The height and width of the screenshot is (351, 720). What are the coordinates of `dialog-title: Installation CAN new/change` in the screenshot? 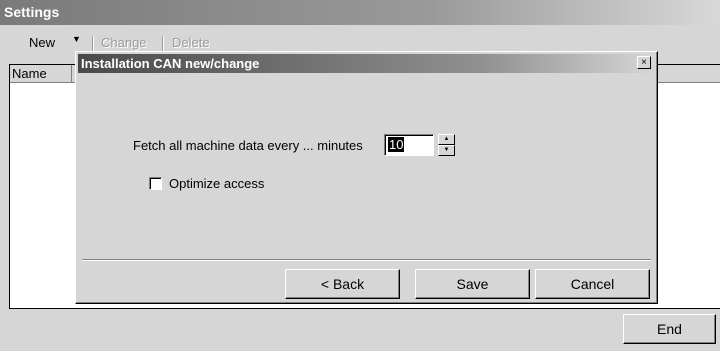 It's located at (170, 63).